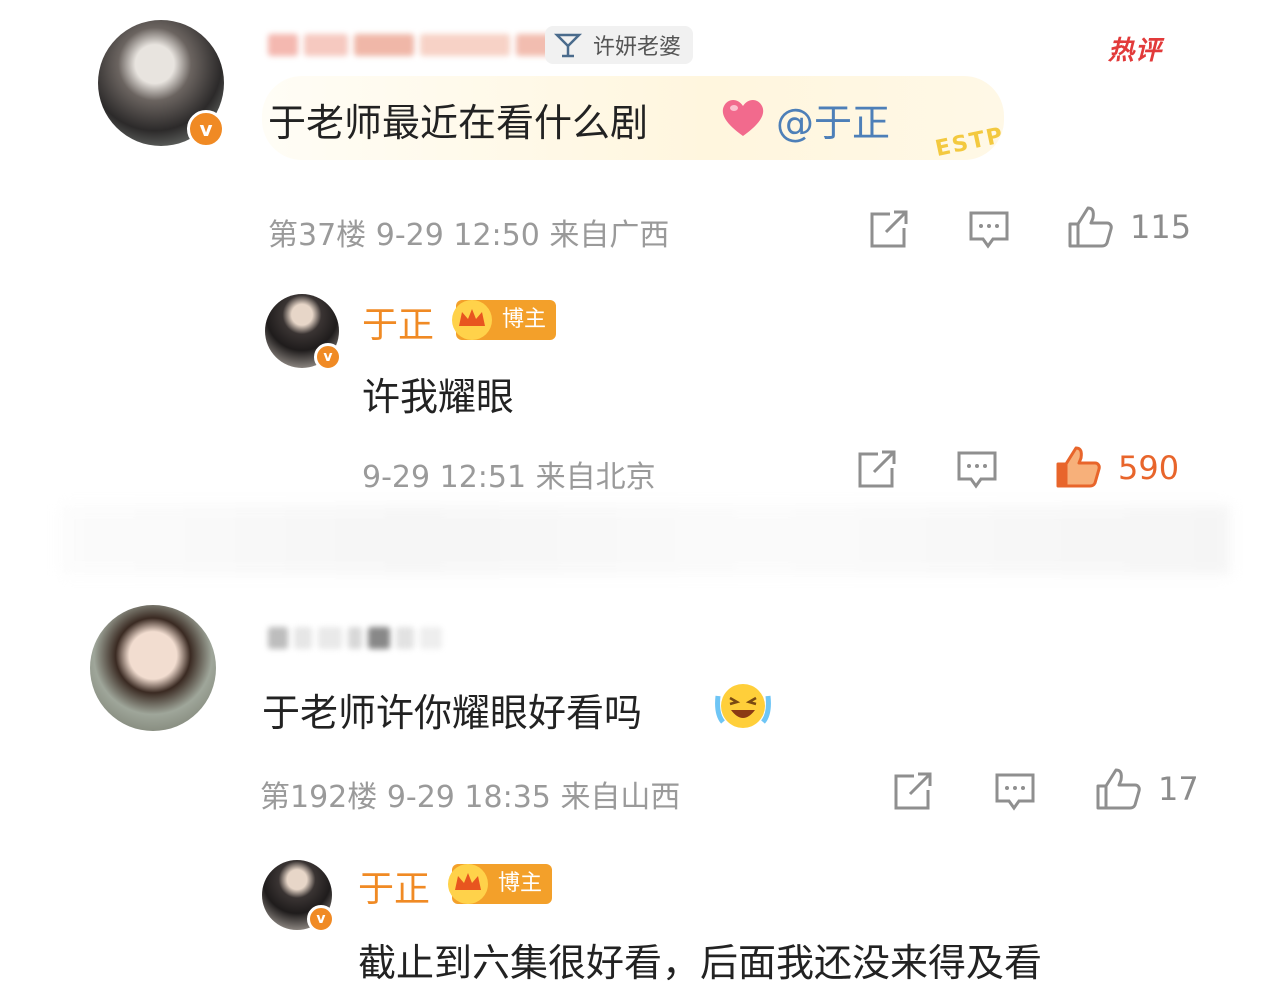 The width and height of the screenshot is (1284, 1000). Describe the element at coordinates (645, 540) in the screenshot. I see `blurred-divider` at that location.